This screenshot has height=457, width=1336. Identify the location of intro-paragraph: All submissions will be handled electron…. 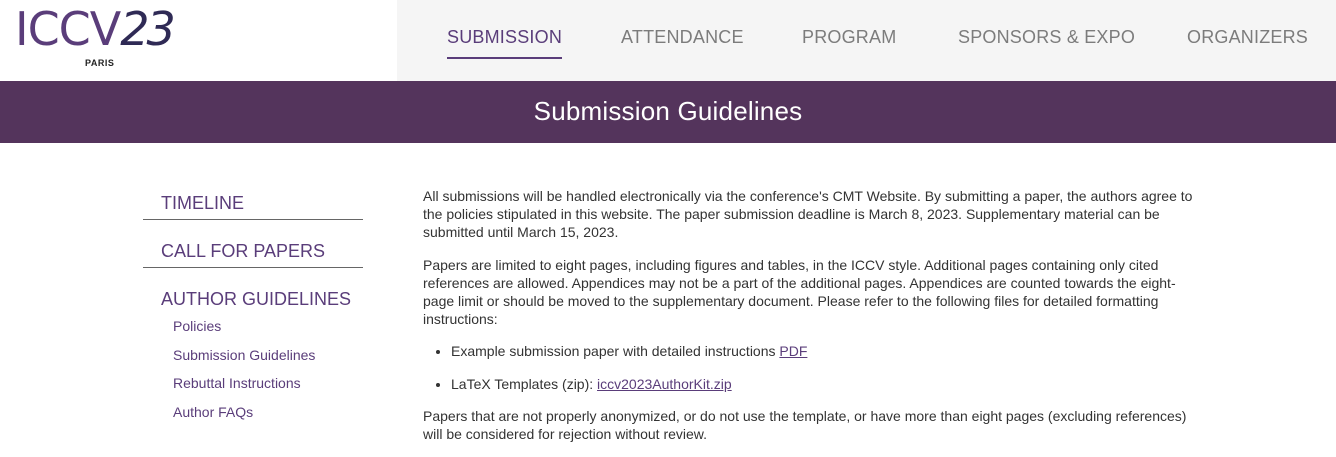
(808, 214).